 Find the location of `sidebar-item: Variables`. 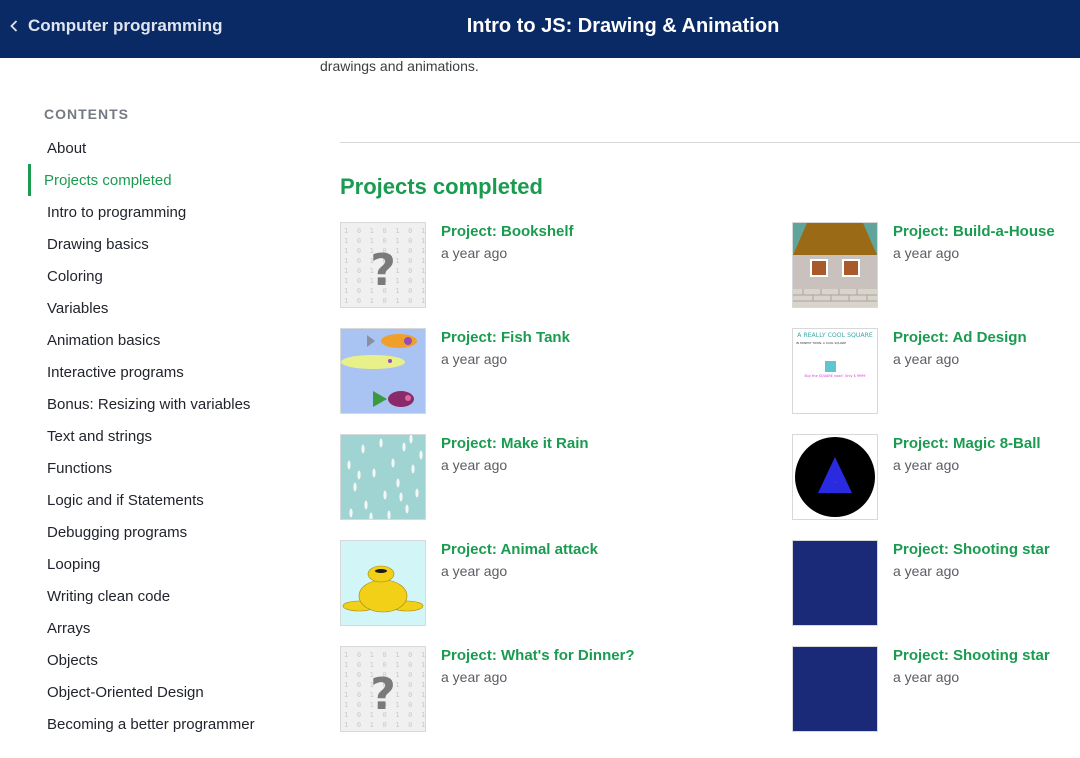

sidebar-item: Variables is located at coordinates (168, 308).